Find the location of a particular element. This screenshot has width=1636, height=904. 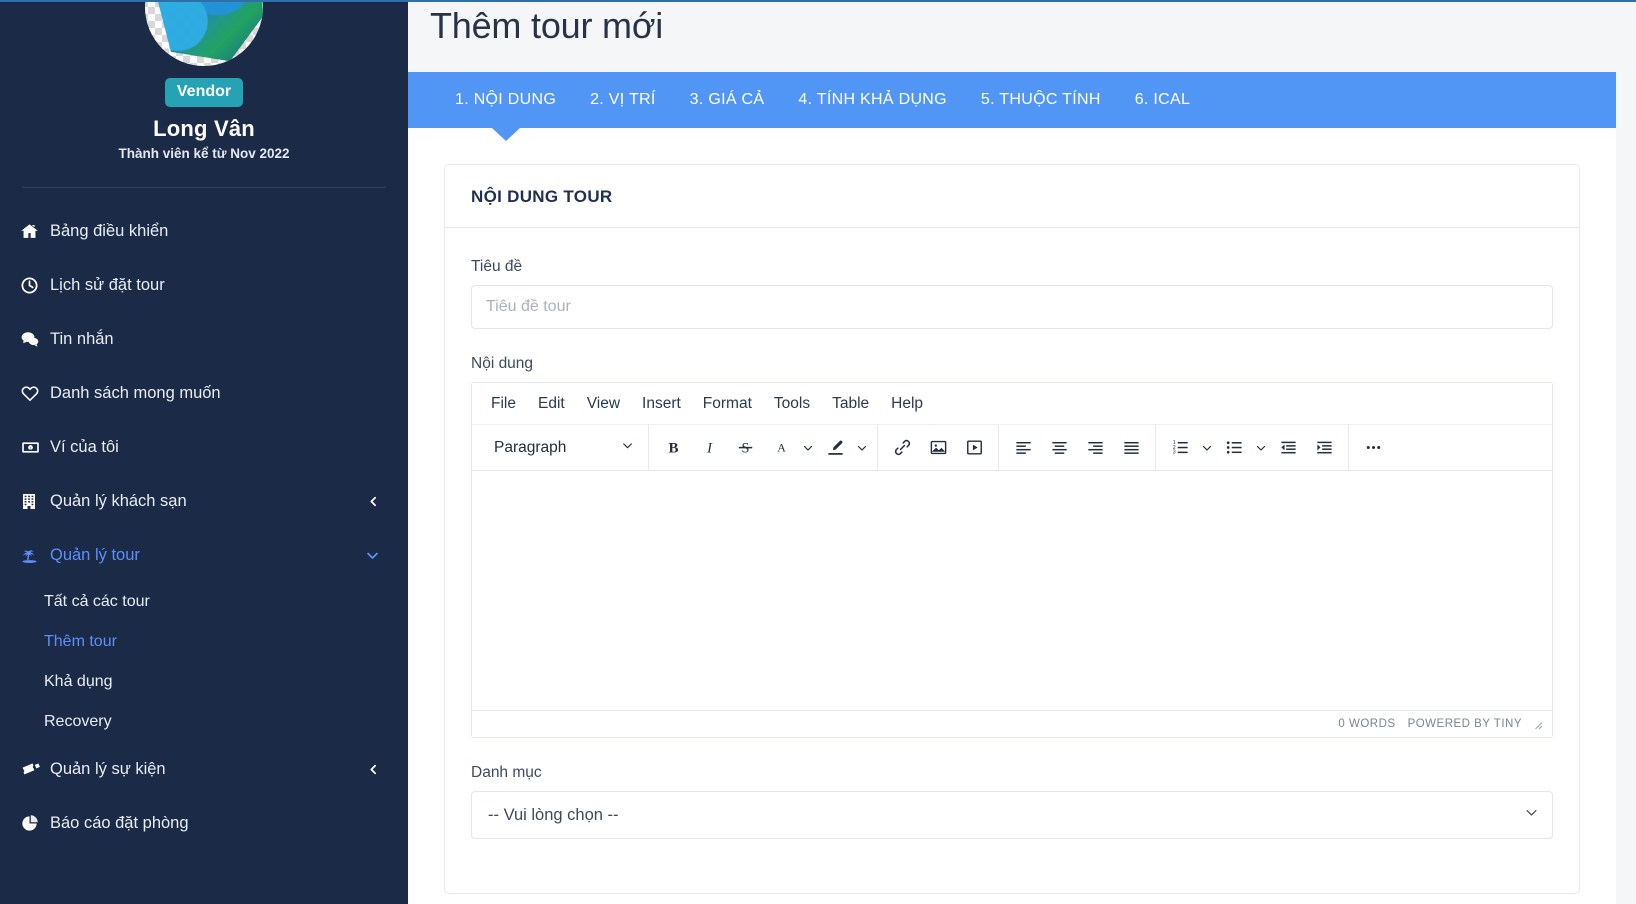

title-field-group: Tiêu đề is located at coordinates (1012, 294).